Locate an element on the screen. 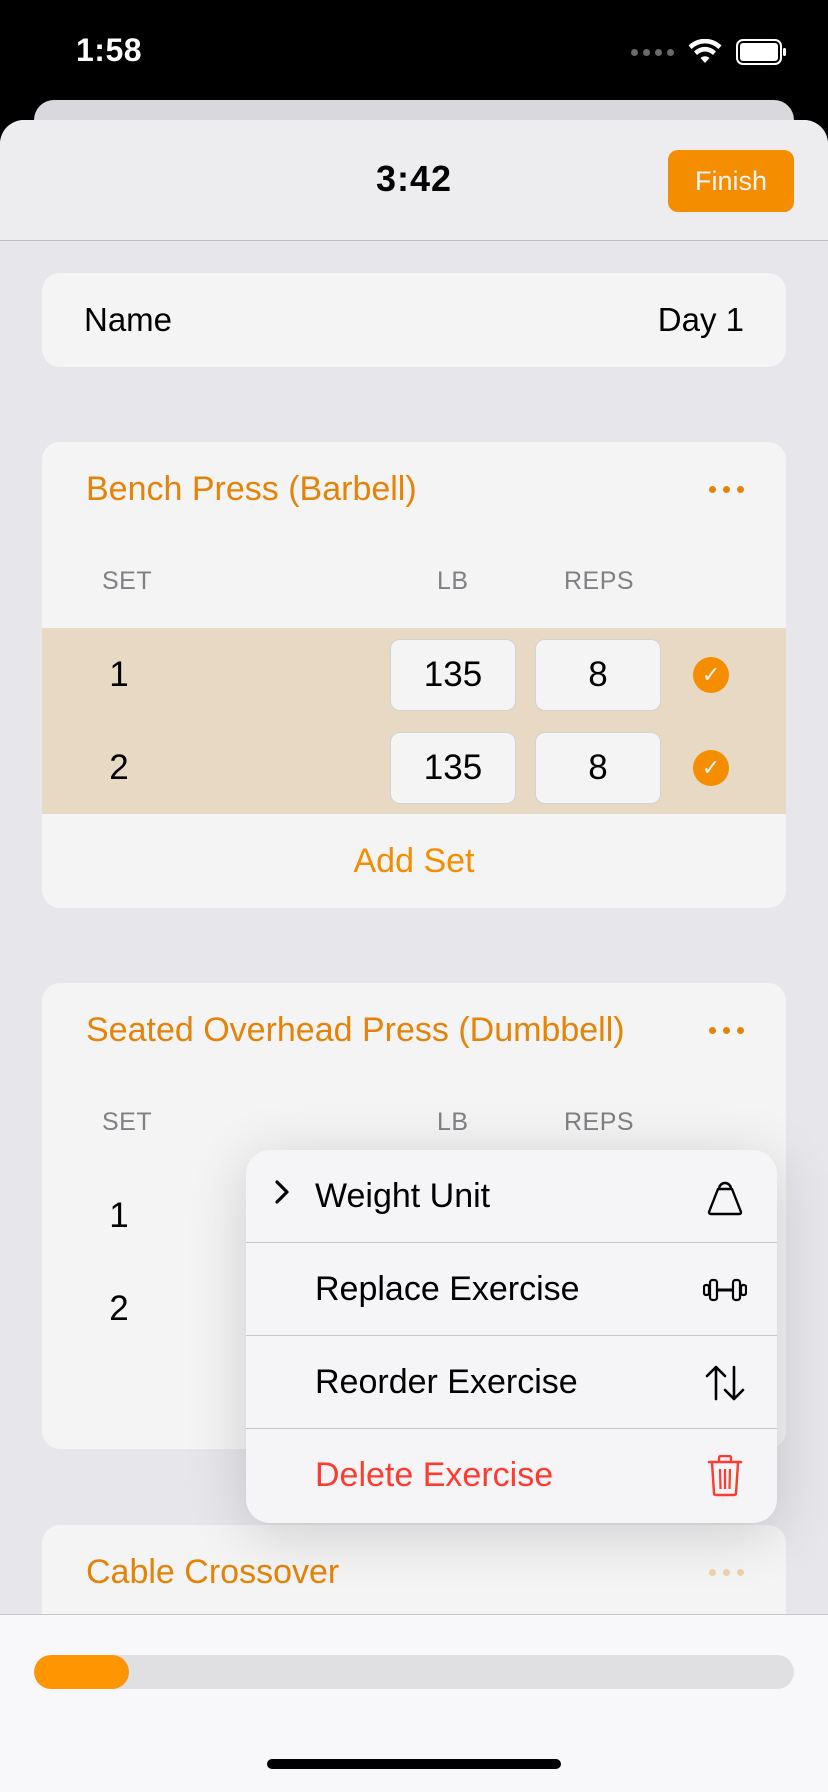  menu-item-replace-exercise: Replace Exercise is located at coordinates (511, 1289).